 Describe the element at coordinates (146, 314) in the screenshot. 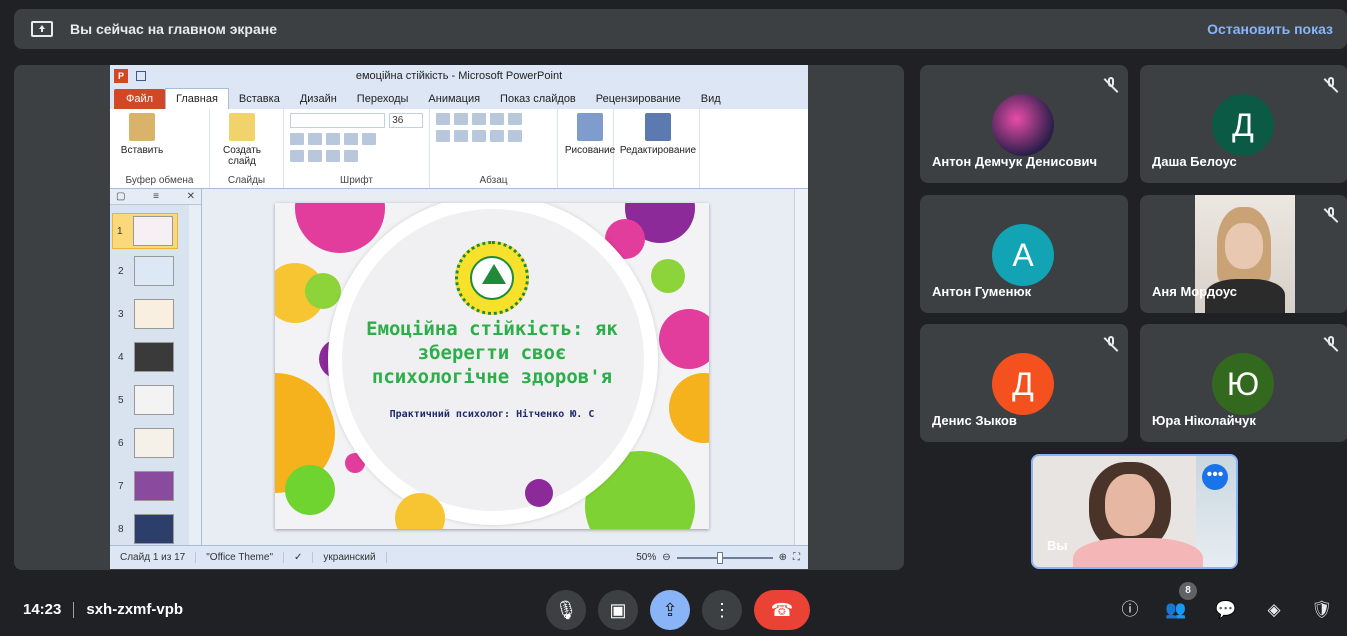

I see `thumbnail-3: 3` at that location.